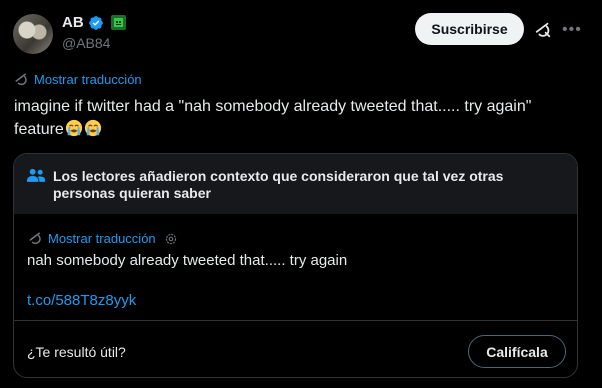 This screenshot has width=602, height=388. I want to click on avatar, so click(33, 34).